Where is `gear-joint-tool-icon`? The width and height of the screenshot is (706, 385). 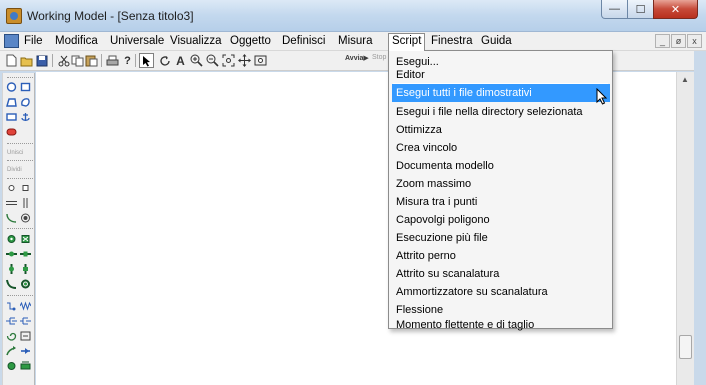 gear-joint-tool-icon is located at coordinates (25, 284).